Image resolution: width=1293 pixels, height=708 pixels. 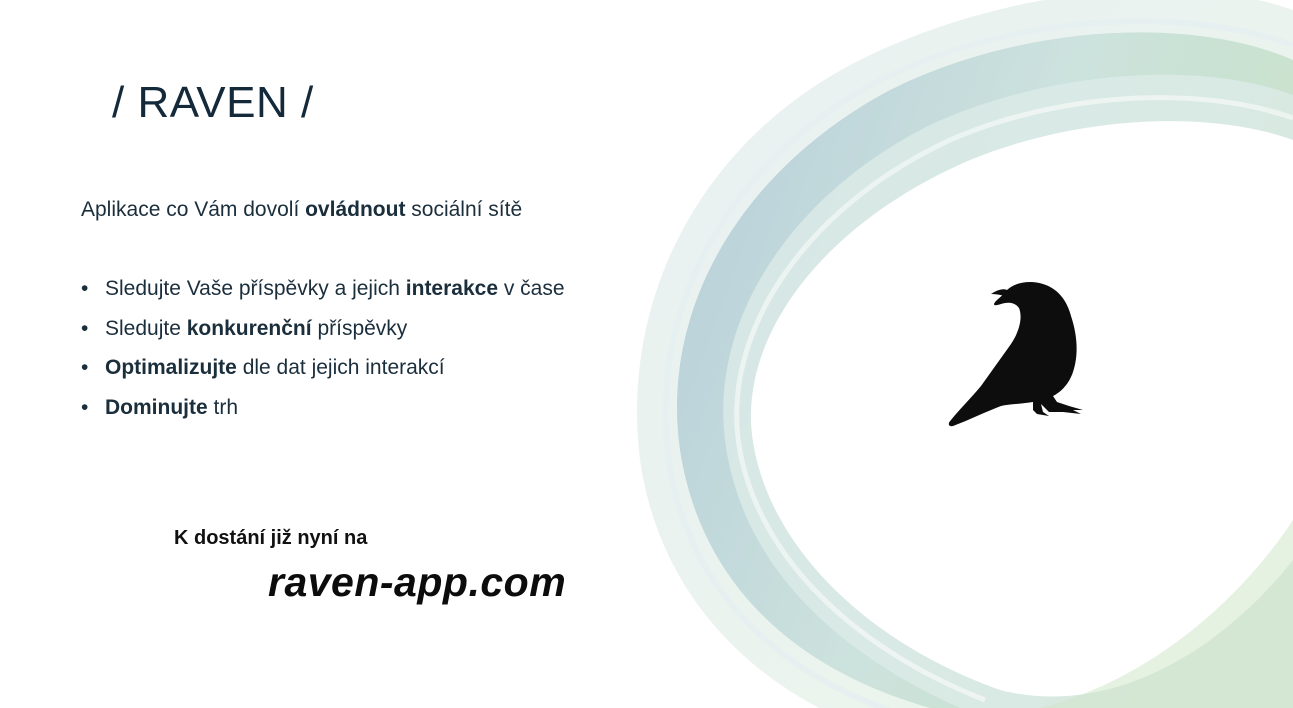 I want to click on list-item-text-end: trh, so click(x=223, y=407).